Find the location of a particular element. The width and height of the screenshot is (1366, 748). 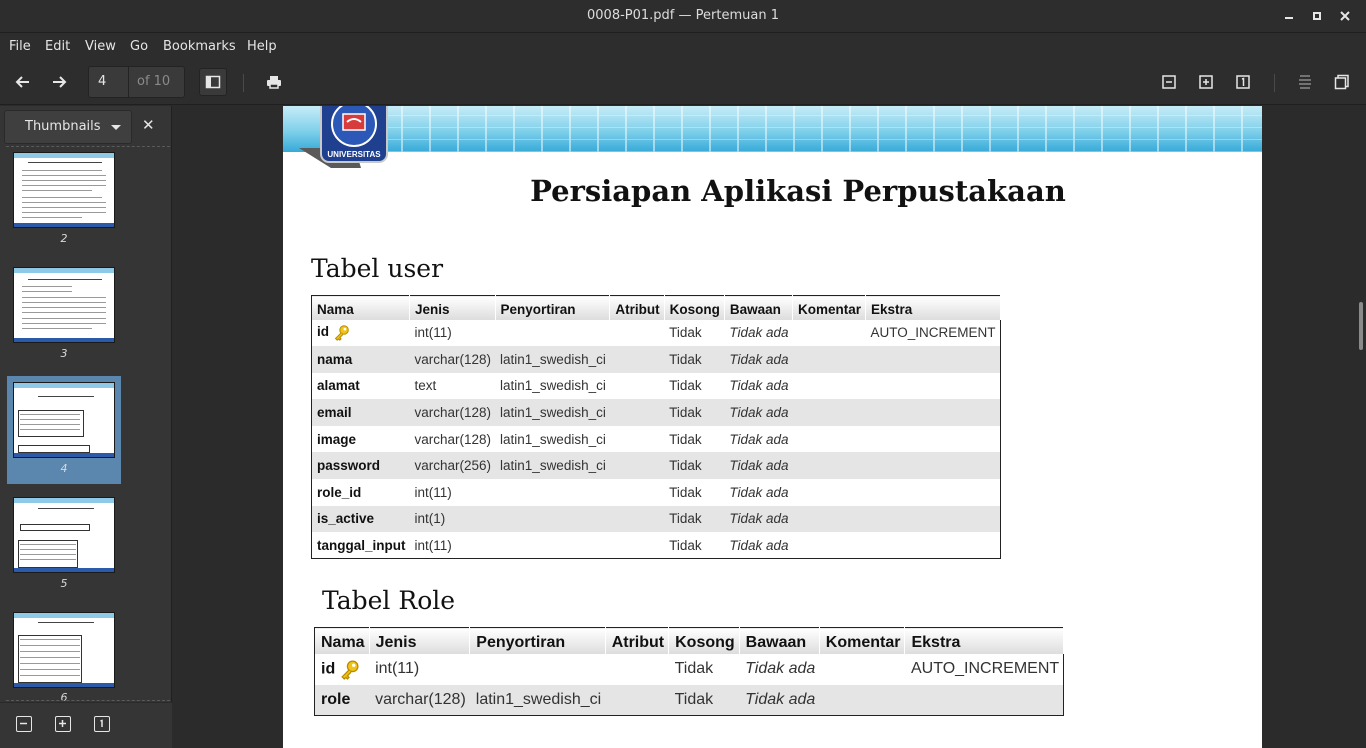

back-button is located at coordinates (23, 82).